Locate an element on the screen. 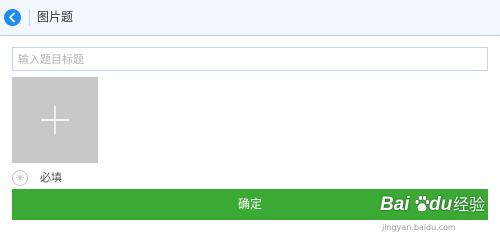 The image size is (500, 247). page-title: 图片题 is located at coordinates (55, 17).